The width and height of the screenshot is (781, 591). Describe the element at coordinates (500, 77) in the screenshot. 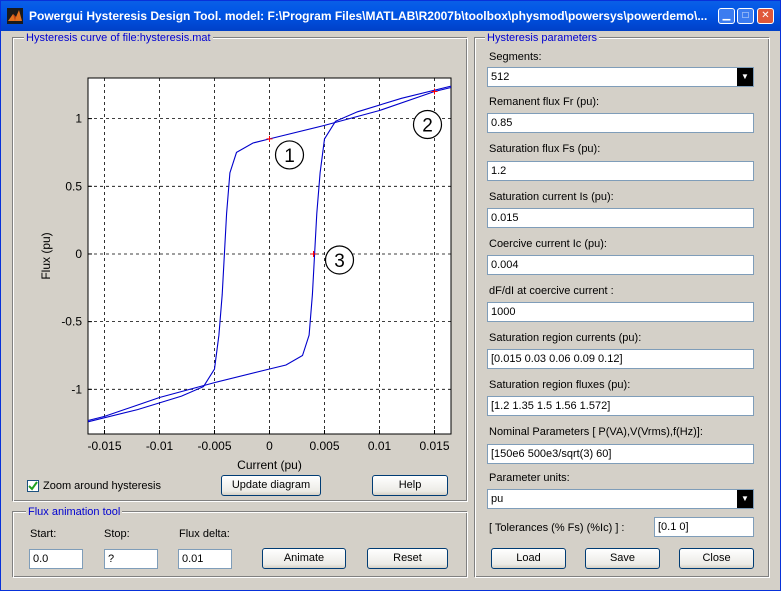

I see `segments-value: 512` at that location.